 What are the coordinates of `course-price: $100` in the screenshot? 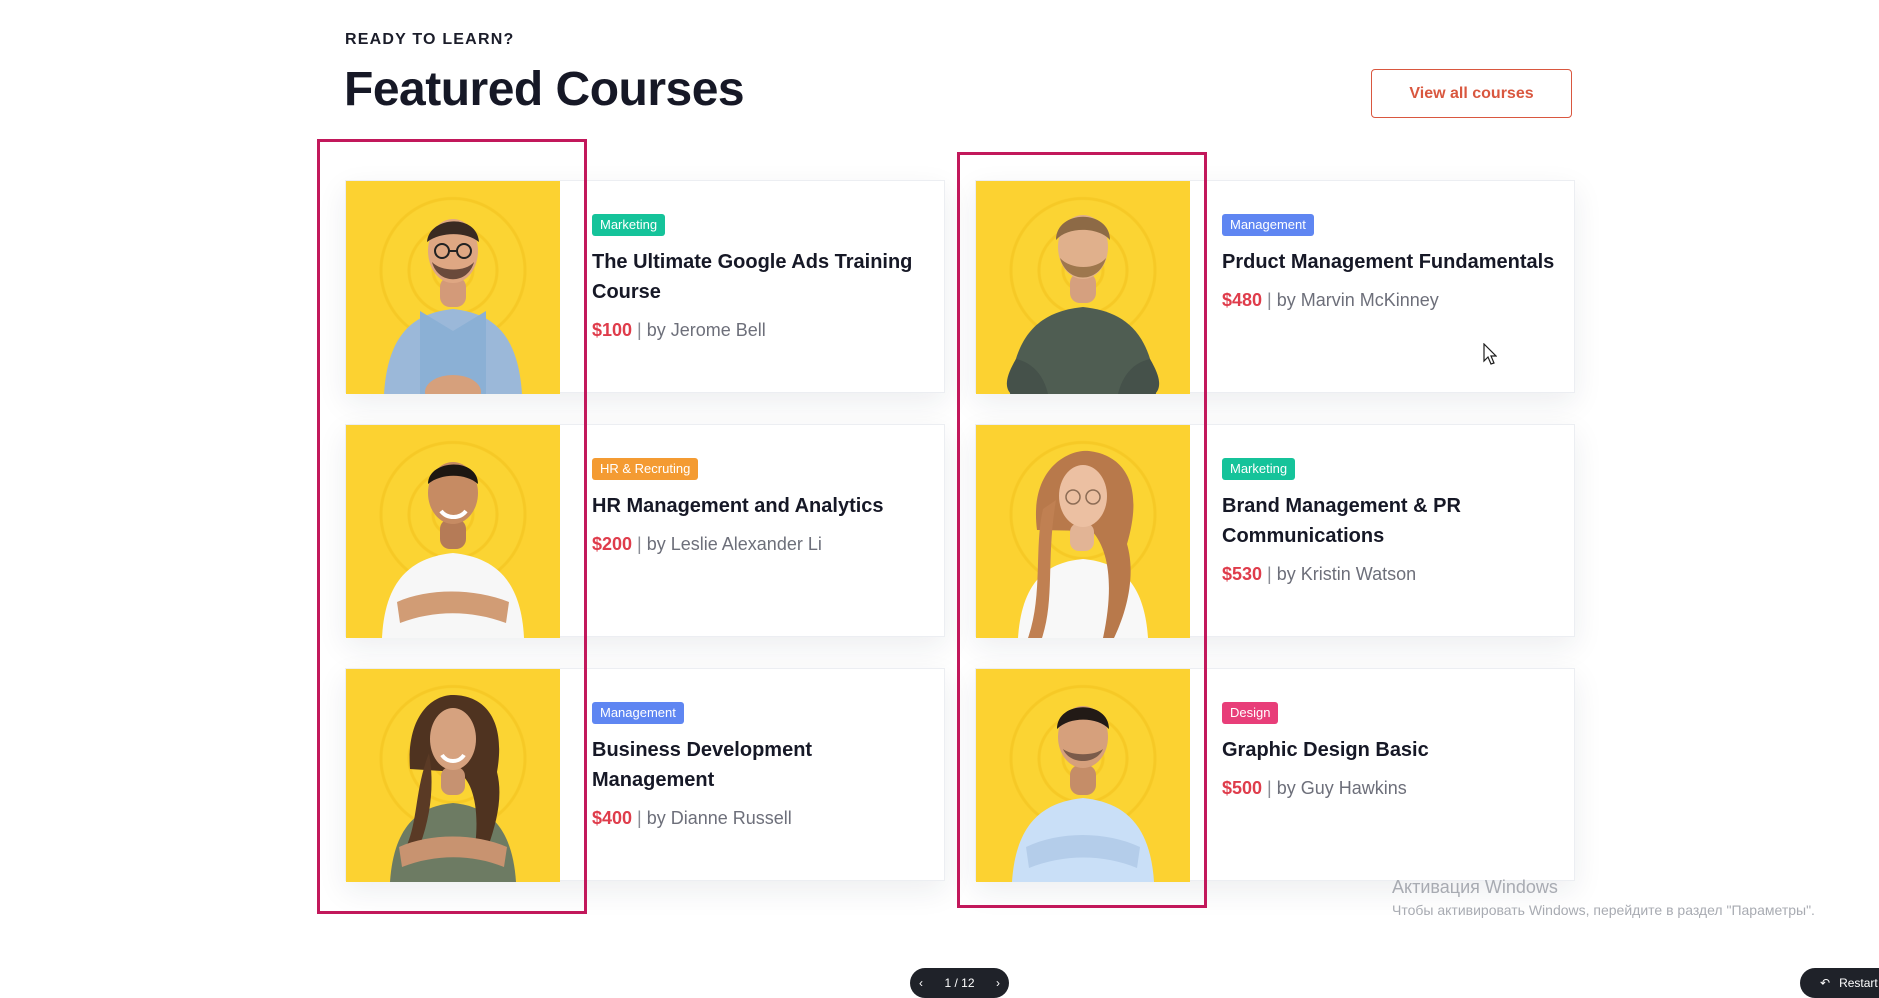 It's located at (612, 330).